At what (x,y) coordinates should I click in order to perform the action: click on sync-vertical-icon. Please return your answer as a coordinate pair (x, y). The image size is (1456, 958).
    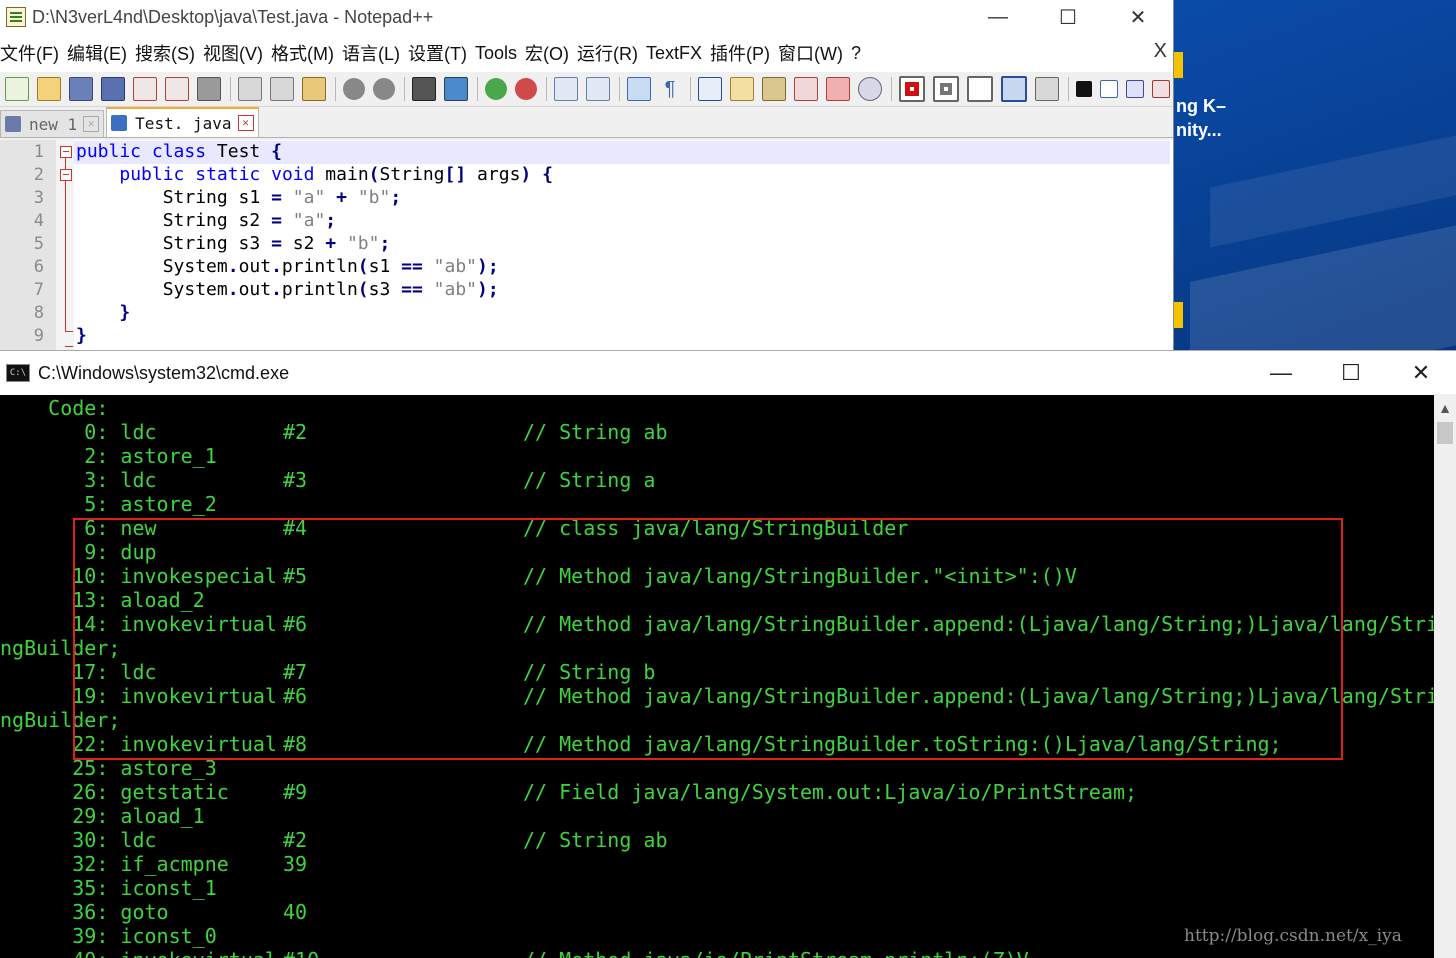
    Looking at the image, I should click on (566, 89).